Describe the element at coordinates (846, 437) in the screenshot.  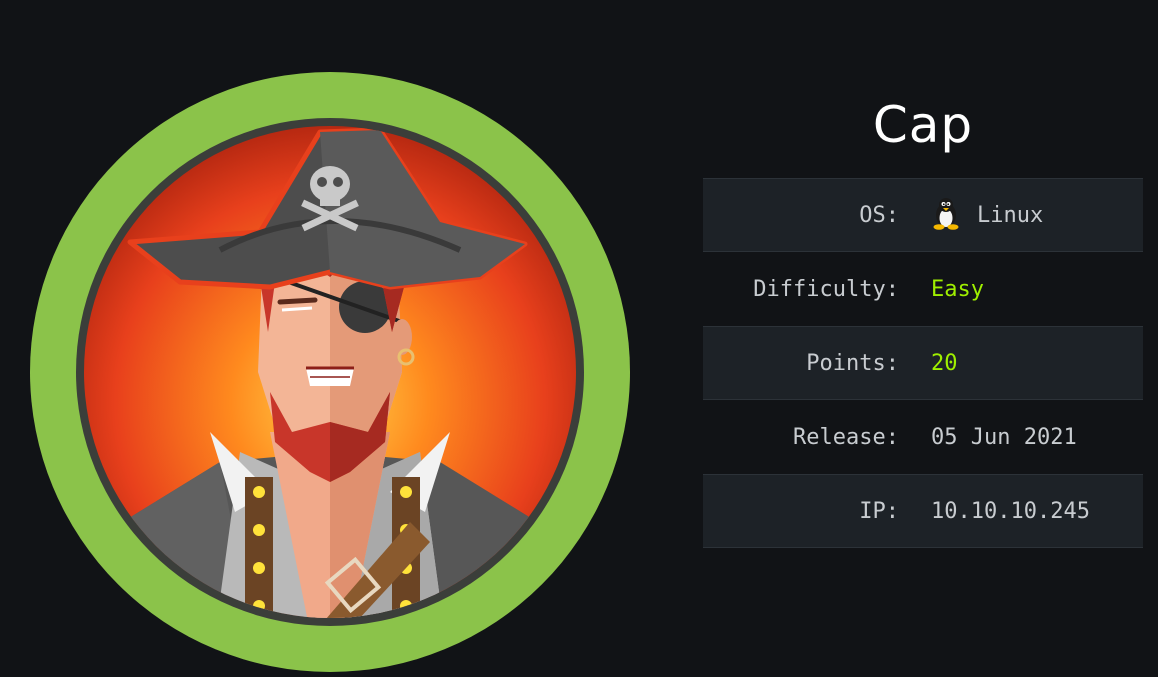
I see `release-label: Release:` at that location.